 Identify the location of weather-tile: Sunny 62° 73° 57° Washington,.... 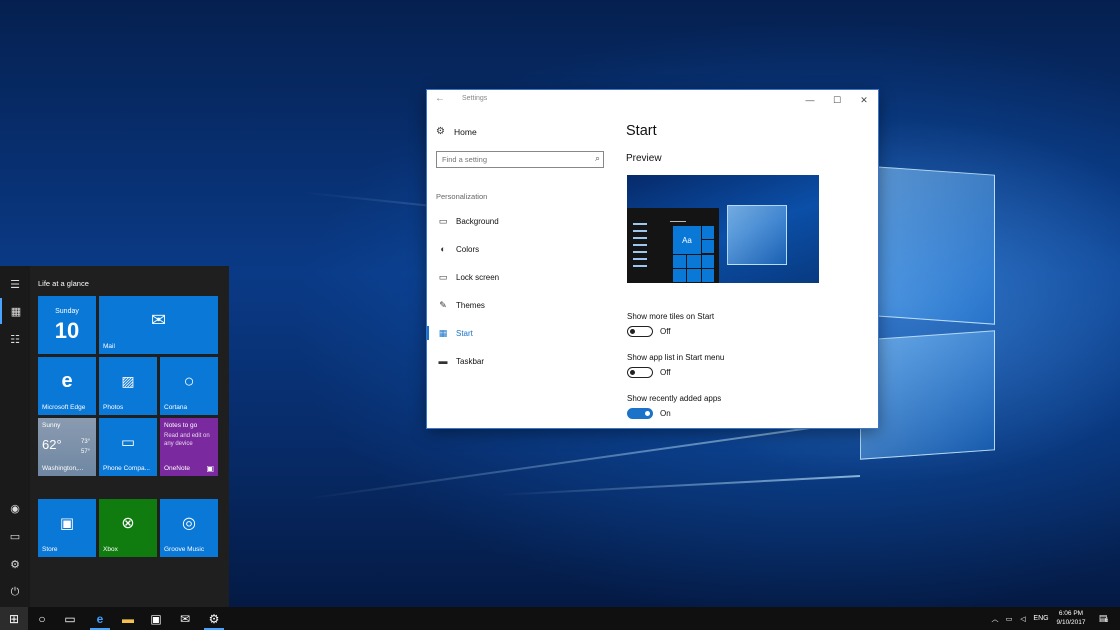
(67, 447).